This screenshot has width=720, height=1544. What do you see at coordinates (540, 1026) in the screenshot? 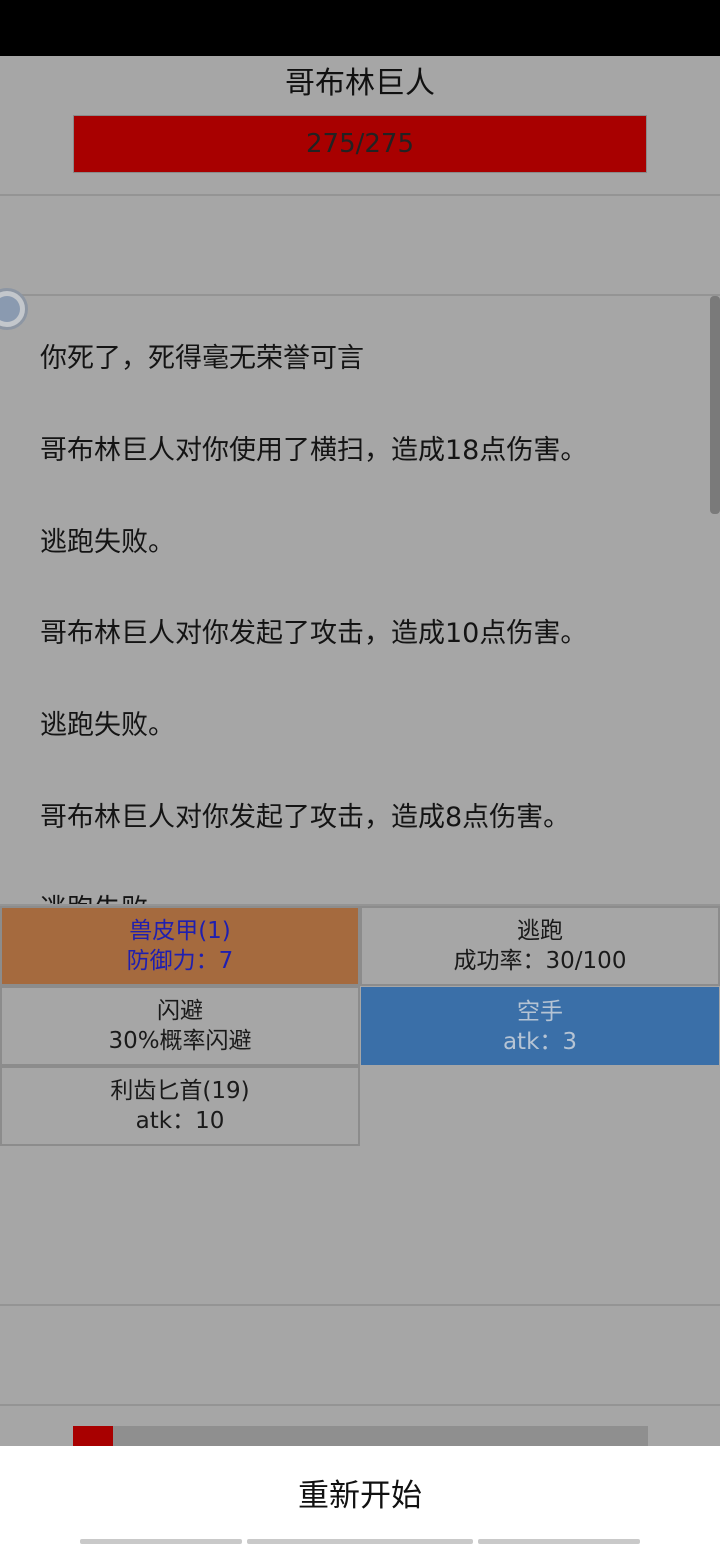
I see `bare-hands-weapon: 空手 atk：3` at bounding box center [540, 1026].